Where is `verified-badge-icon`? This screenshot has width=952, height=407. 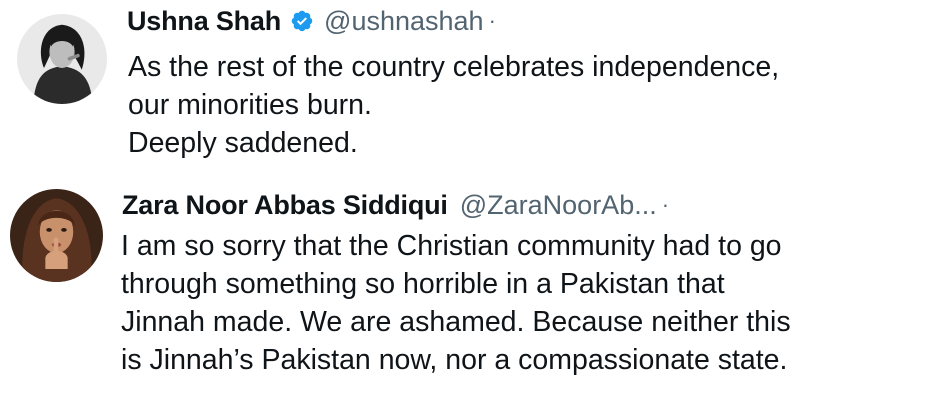
verified-badge-icon is located at coordinates (302, 21).